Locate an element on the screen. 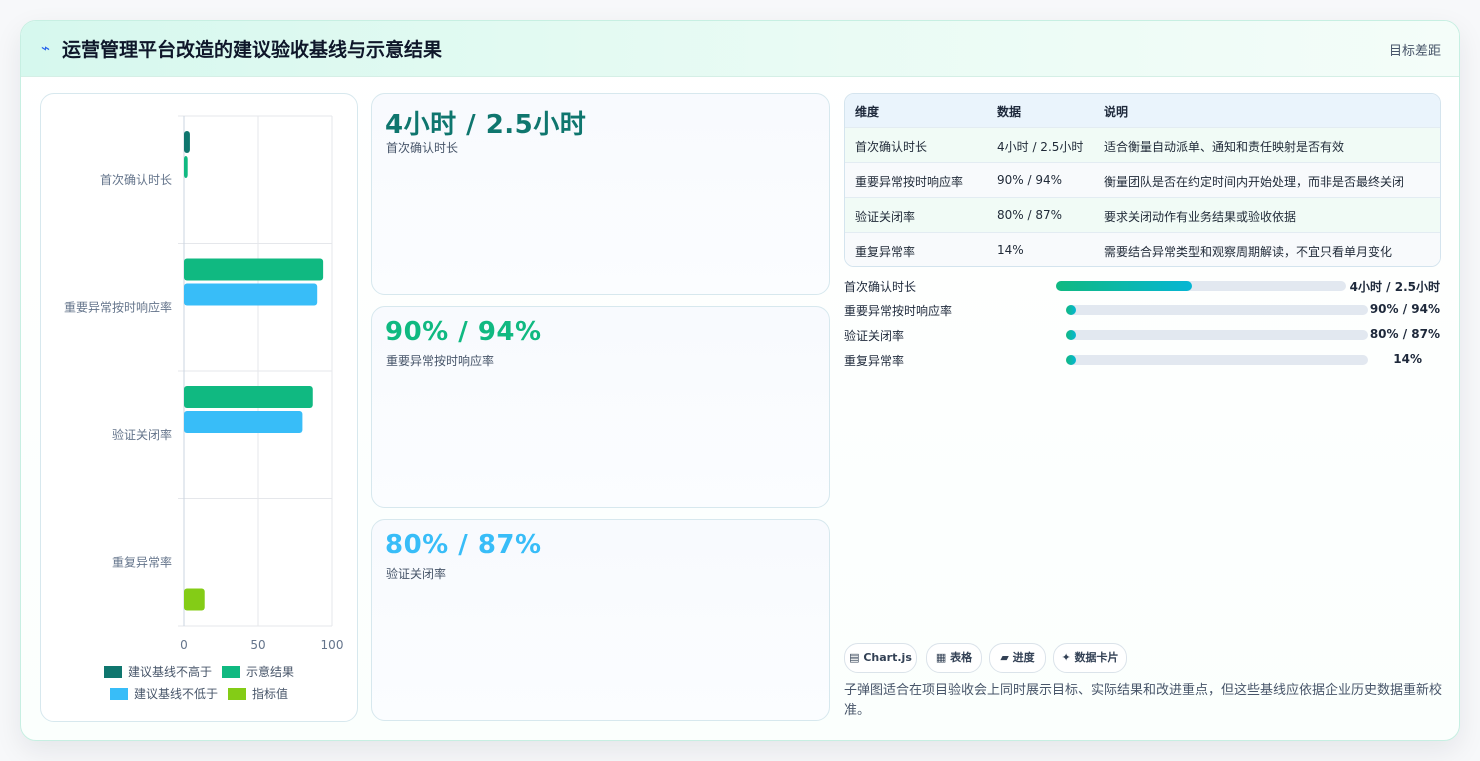 Image resolution: width=1480 pixels, height=761 pixels. table-header-row: 维度 数据 说明 is located at coordinates (1142, 110).